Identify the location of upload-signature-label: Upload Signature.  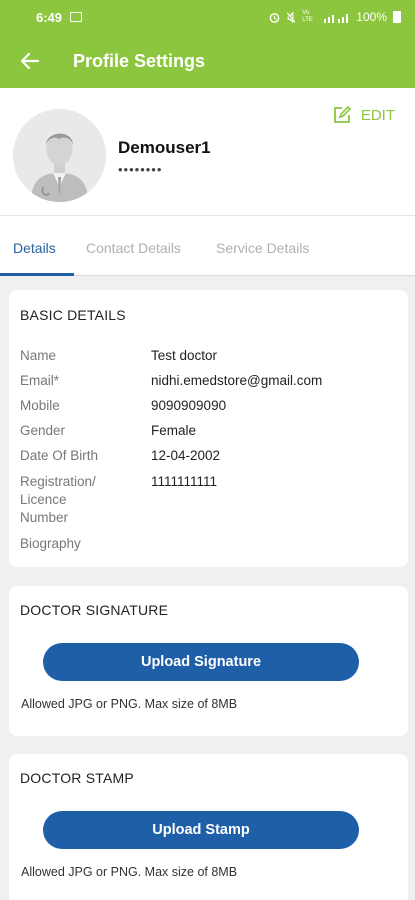
(201, 662).